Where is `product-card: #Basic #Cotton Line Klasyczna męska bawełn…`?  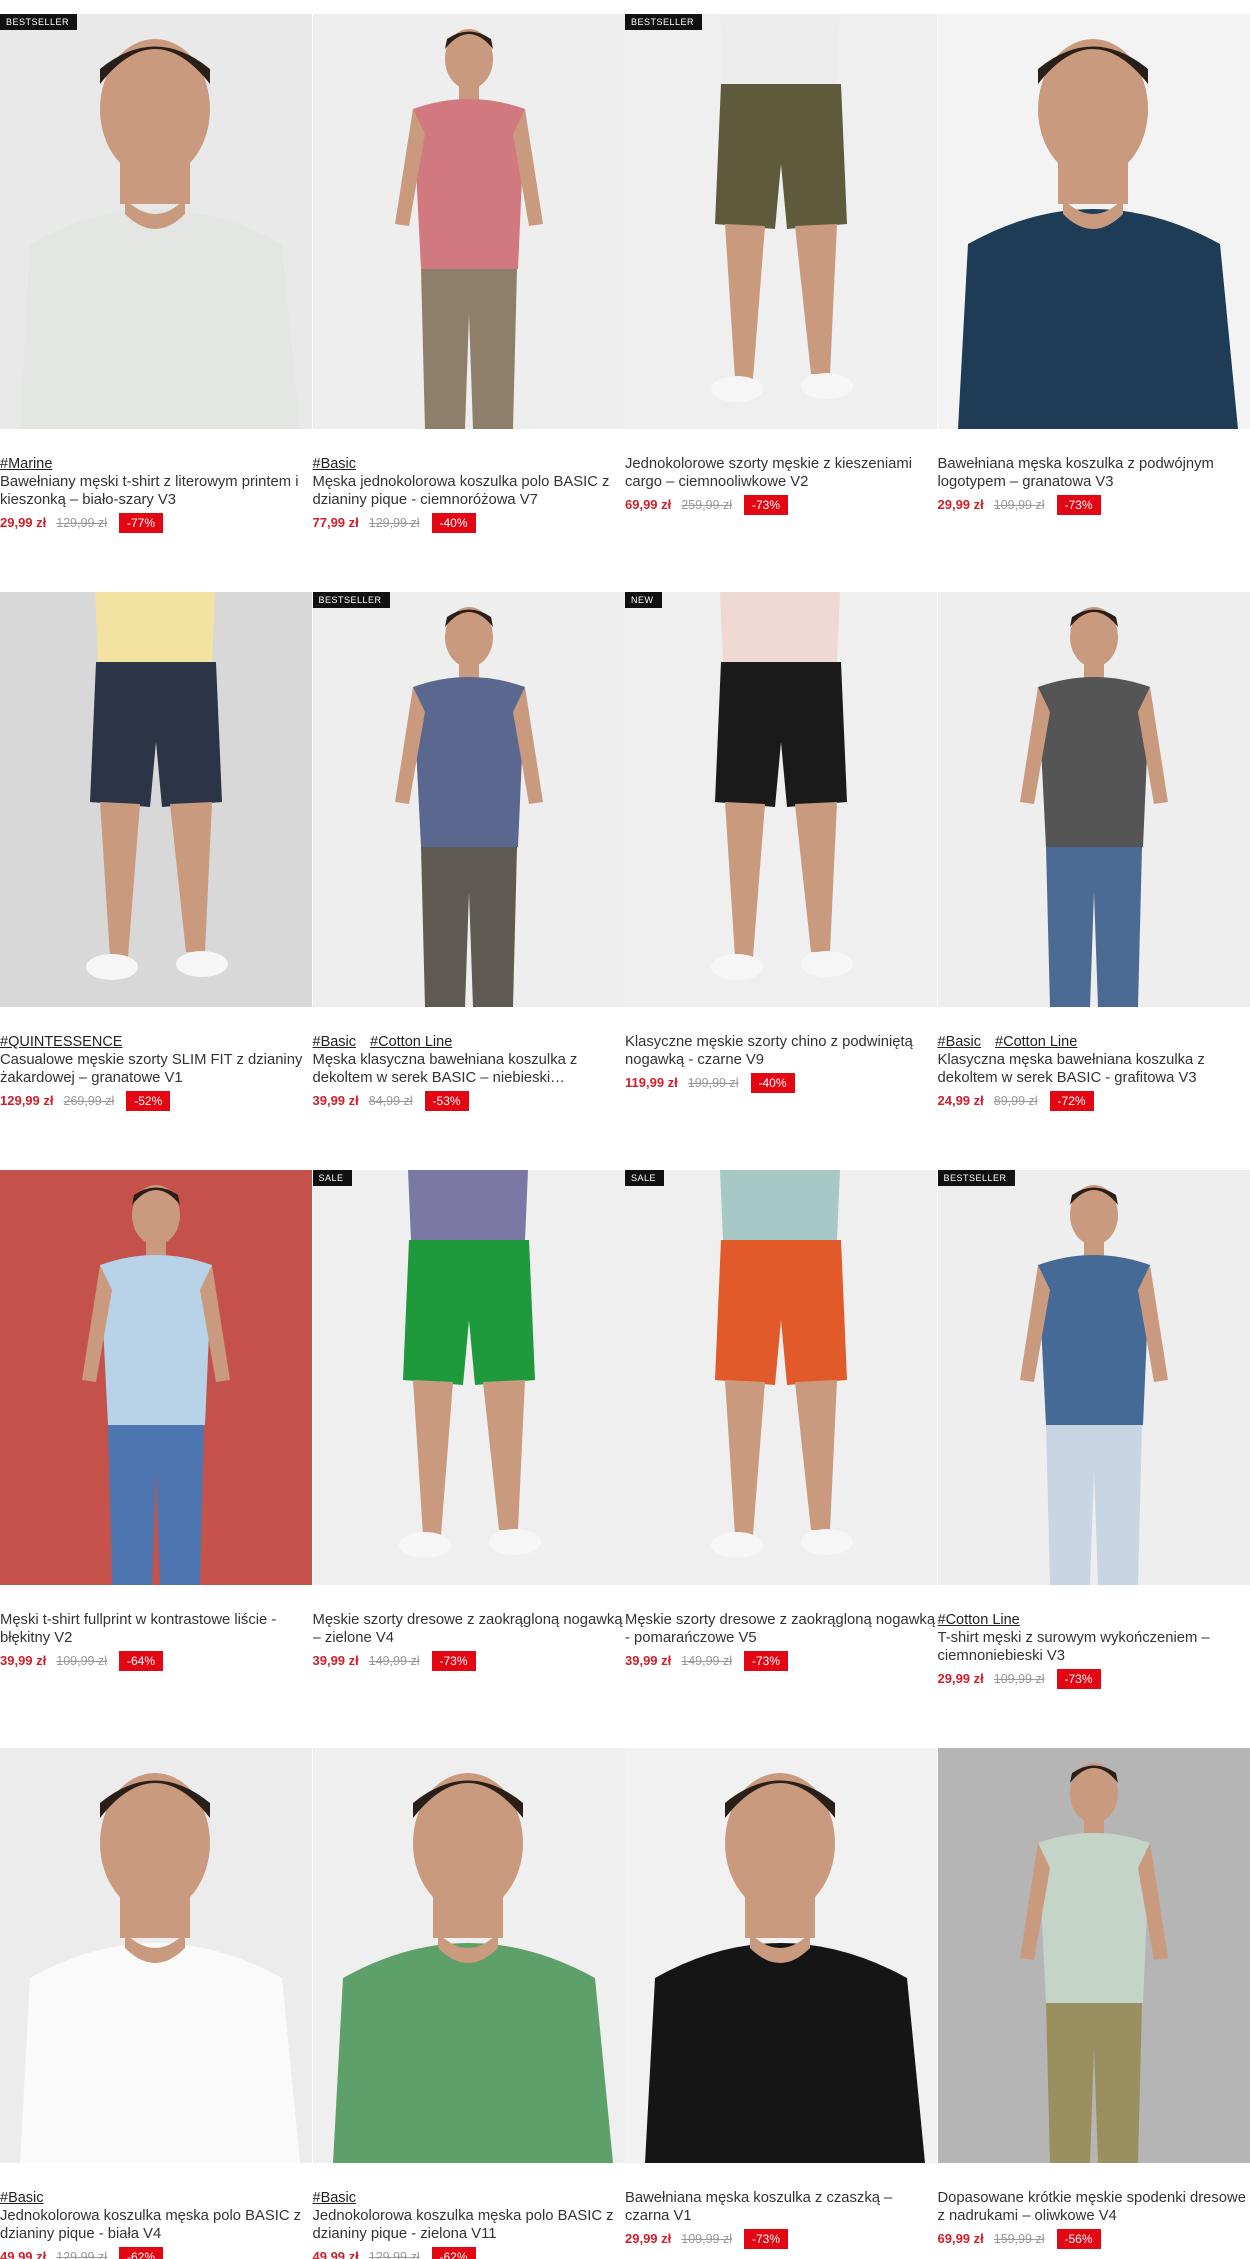 product-card: #Basic #Cotton Line Klasyczna męska bawełn… is located at coordinates (1093, 881).